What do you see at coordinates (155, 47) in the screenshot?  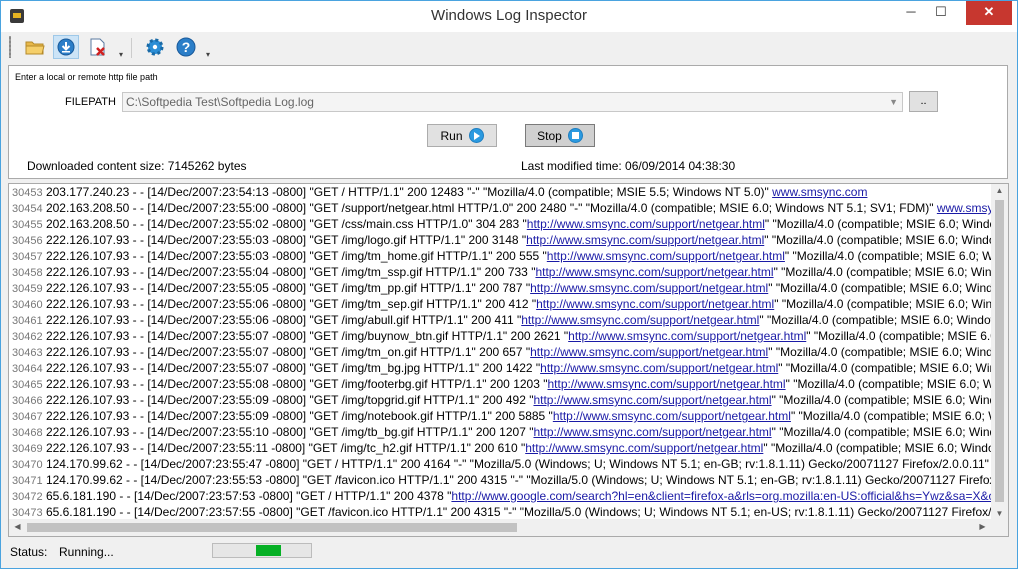 I see `settings-icon` at bounding box center [155, 47].